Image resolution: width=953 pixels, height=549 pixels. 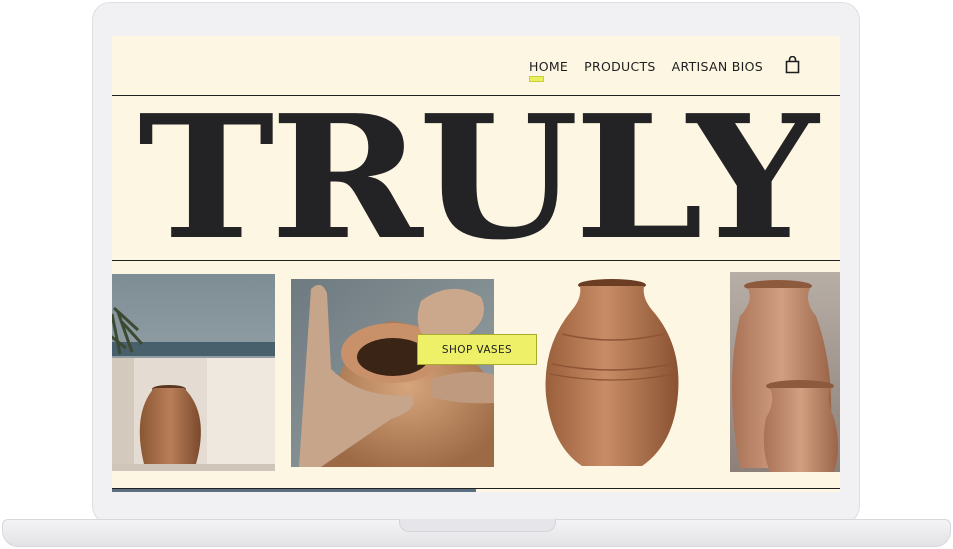 I want to click on gallery-photo-terrace-pot, so click(x=193, y=372).